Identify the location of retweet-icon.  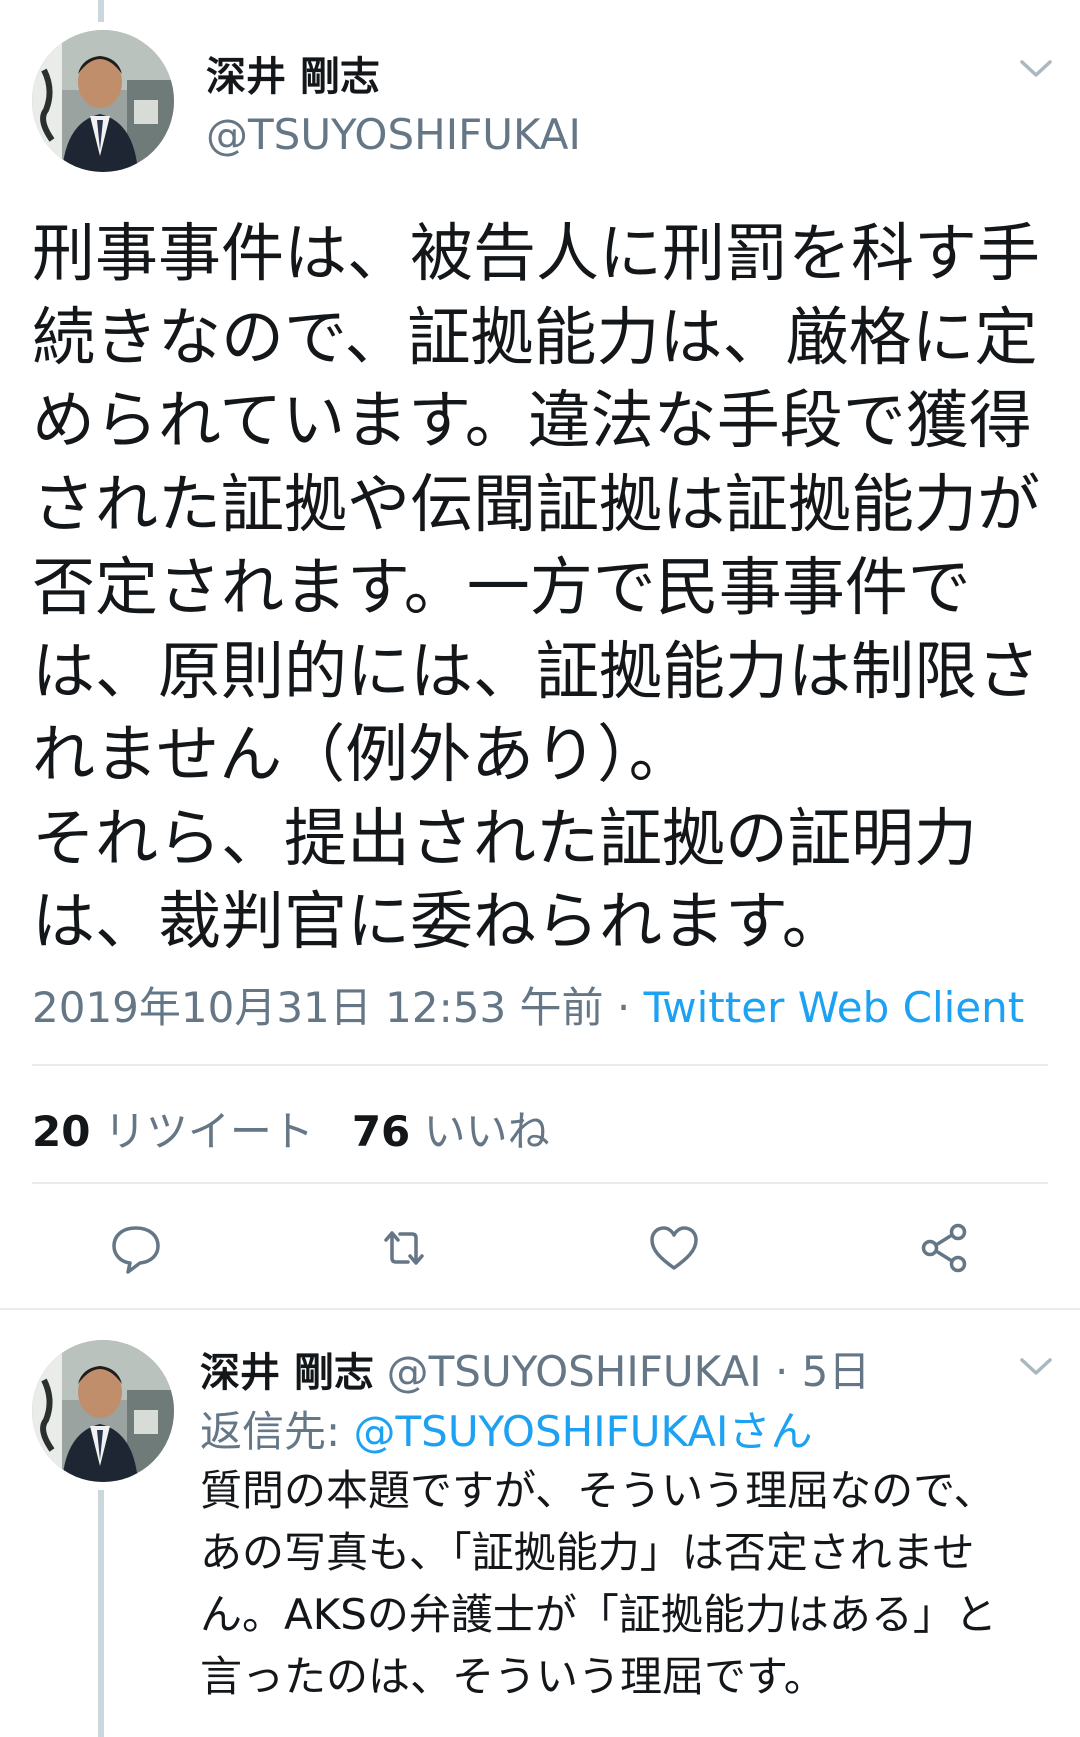
(404, 1248).